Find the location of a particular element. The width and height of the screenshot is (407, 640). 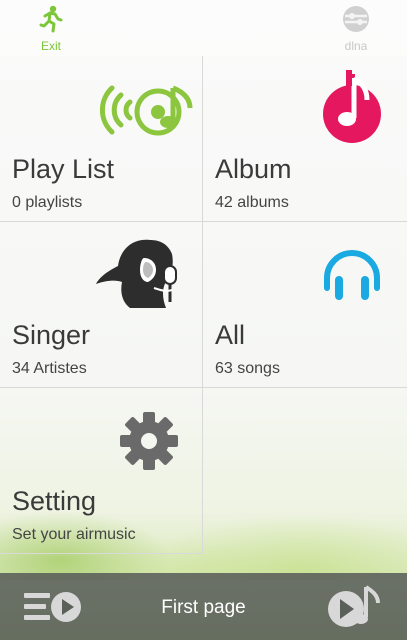

running-man-icon is located at coordinates (51, 19).